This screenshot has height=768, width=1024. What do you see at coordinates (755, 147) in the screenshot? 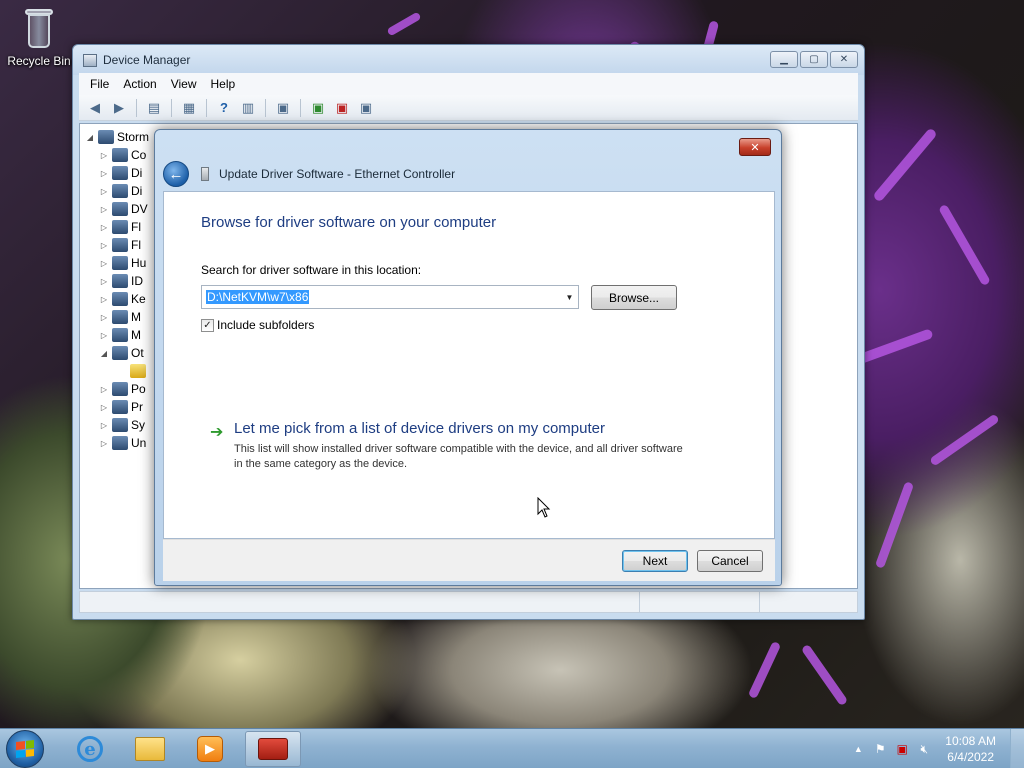
I see `dialog-close-button: ✕` at bounding box center [755, 147].